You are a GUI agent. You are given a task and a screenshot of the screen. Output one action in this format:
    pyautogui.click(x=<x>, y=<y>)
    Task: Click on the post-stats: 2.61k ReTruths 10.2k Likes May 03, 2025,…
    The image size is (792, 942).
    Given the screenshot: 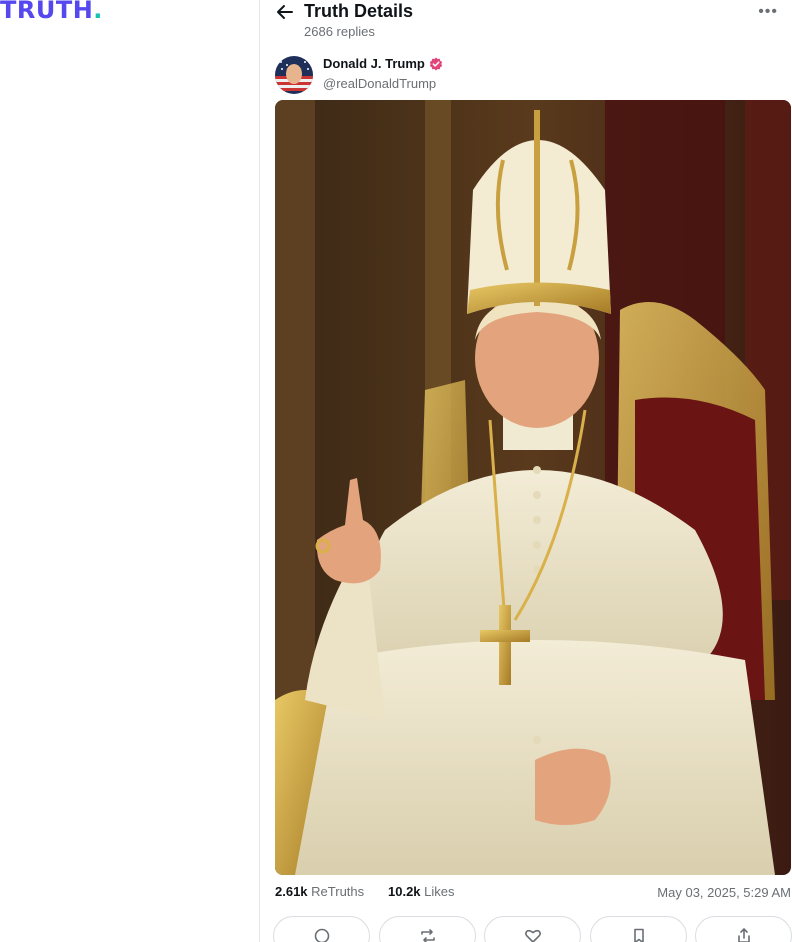 What is the action you would take?
    pyautogui.click(x=533, y=894)
    